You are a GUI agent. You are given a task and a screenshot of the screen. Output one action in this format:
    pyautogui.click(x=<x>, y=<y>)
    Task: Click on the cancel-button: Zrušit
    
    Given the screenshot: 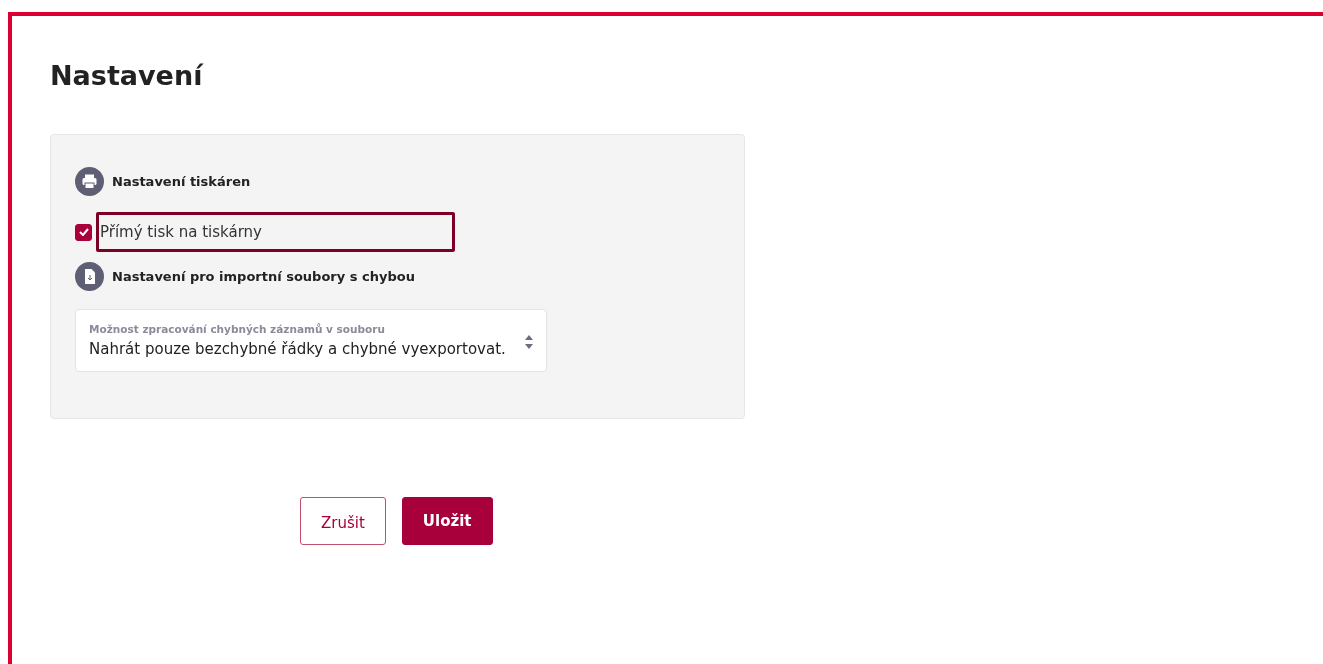 What is the action you would take?
    pyautogui.click(x=343, y=521)
    